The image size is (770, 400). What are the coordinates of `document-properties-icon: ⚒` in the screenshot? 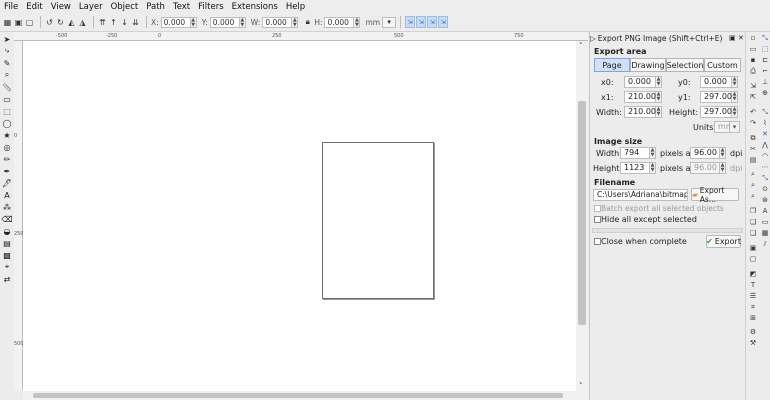 It's located at (753, 343).